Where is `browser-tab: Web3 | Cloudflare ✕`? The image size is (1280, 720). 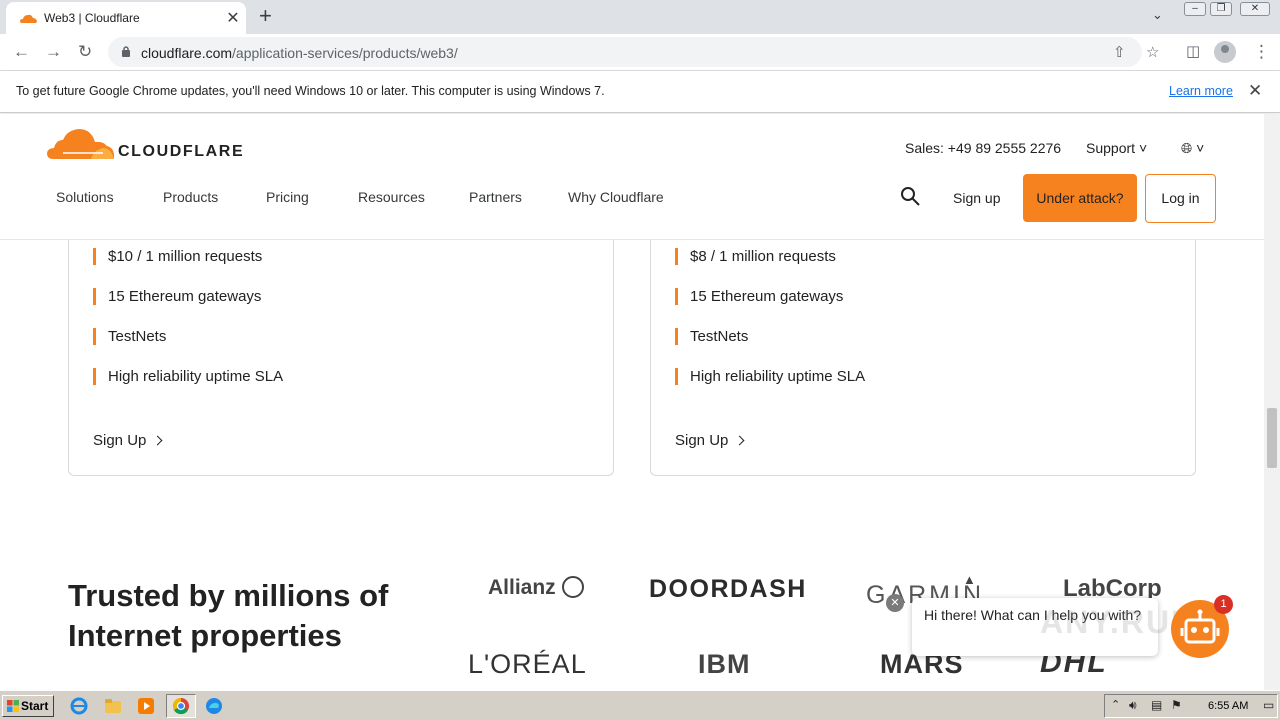
browser-tab: Web3 | Cloudflare ✕ is located at coordinates (126, 18).